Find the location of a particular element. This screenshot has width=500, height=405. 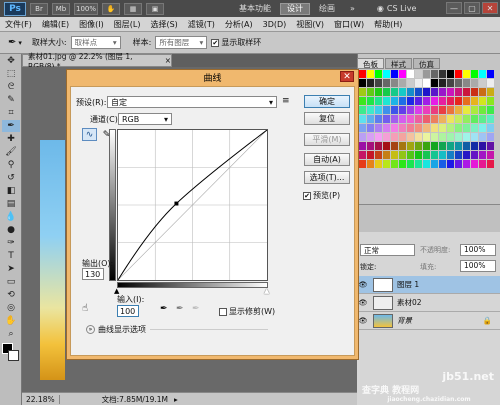

menu-window: 窗口(W) is located at coordinates (349, 24).